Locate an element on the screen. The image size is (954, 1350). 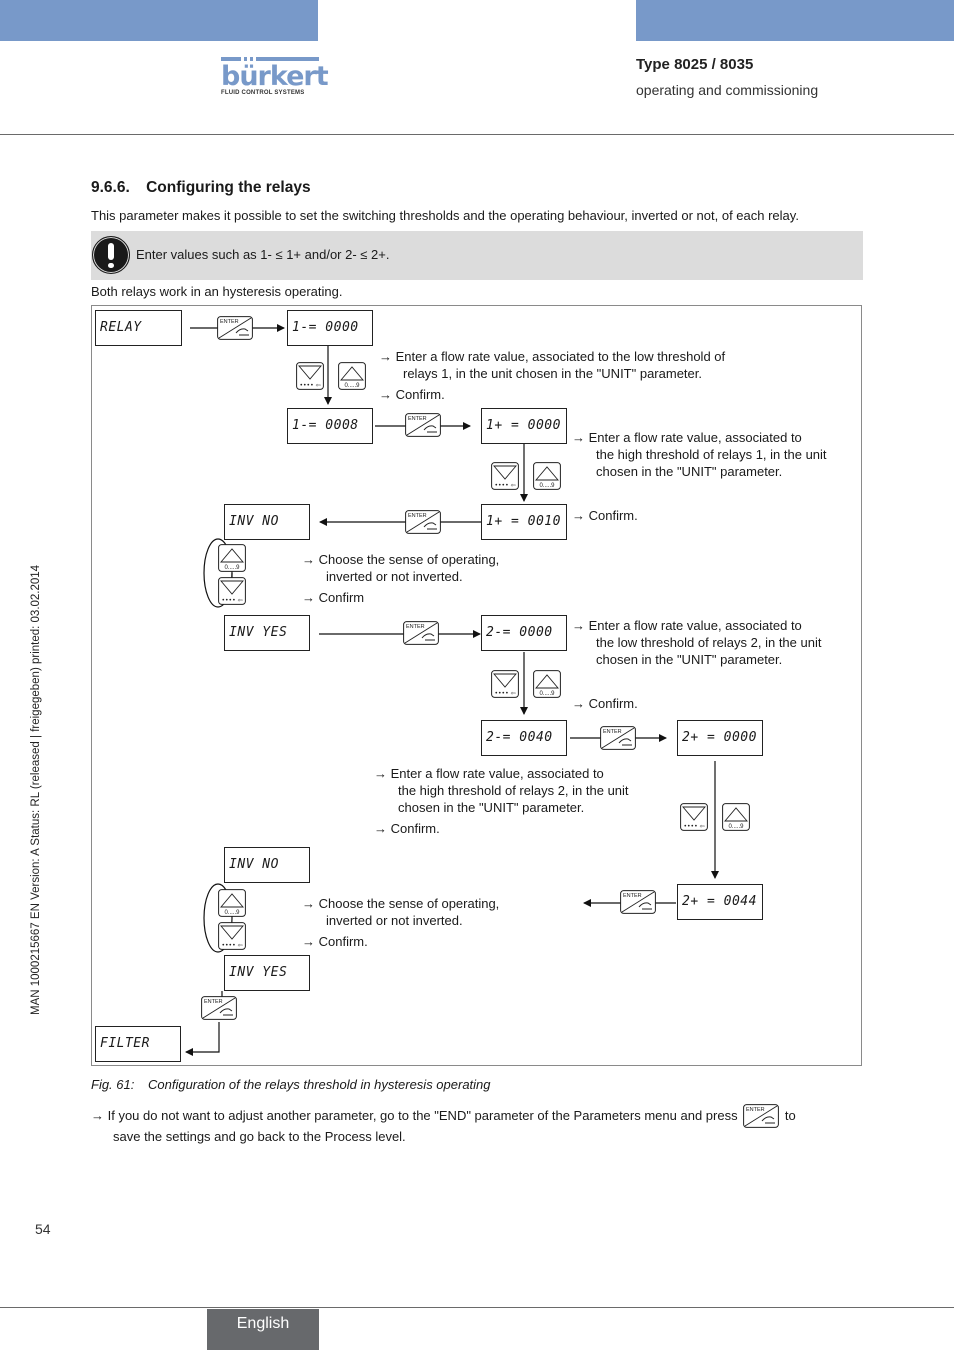
display-relay2-high-initial: 2+ = 0000 is located at coordinates (720, 738).